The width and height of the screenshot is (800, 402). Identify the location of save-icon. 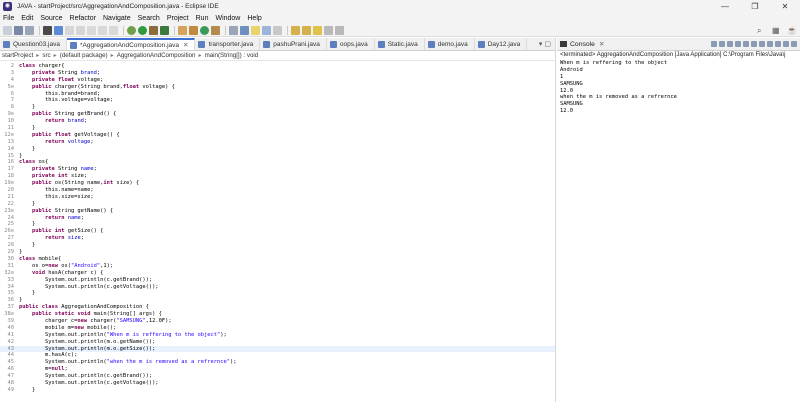
(18, 30).